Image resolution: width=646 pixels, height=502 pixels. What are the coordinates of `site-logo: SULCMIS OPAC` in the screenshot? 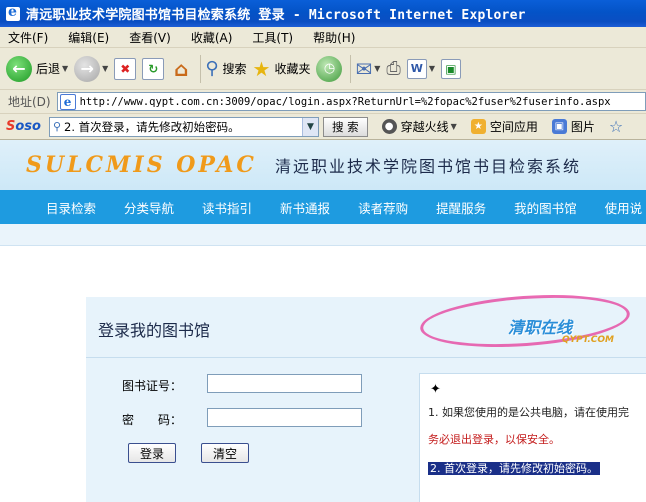 It's located at (141, 165).